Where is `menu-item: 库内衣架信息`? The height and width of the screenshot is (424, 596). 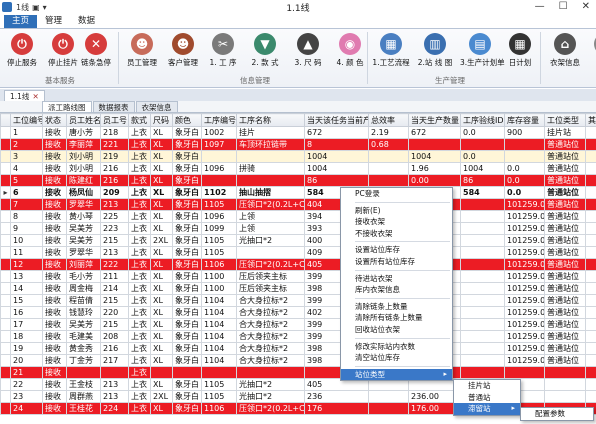 menu-item: 库内衣架信息 is located at coordinates (396, 290).